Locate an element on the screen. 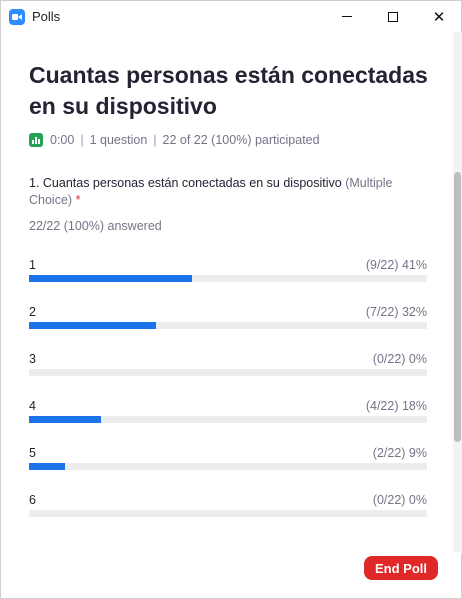  vertical-scrollbar is located at coordinates (457, 293).